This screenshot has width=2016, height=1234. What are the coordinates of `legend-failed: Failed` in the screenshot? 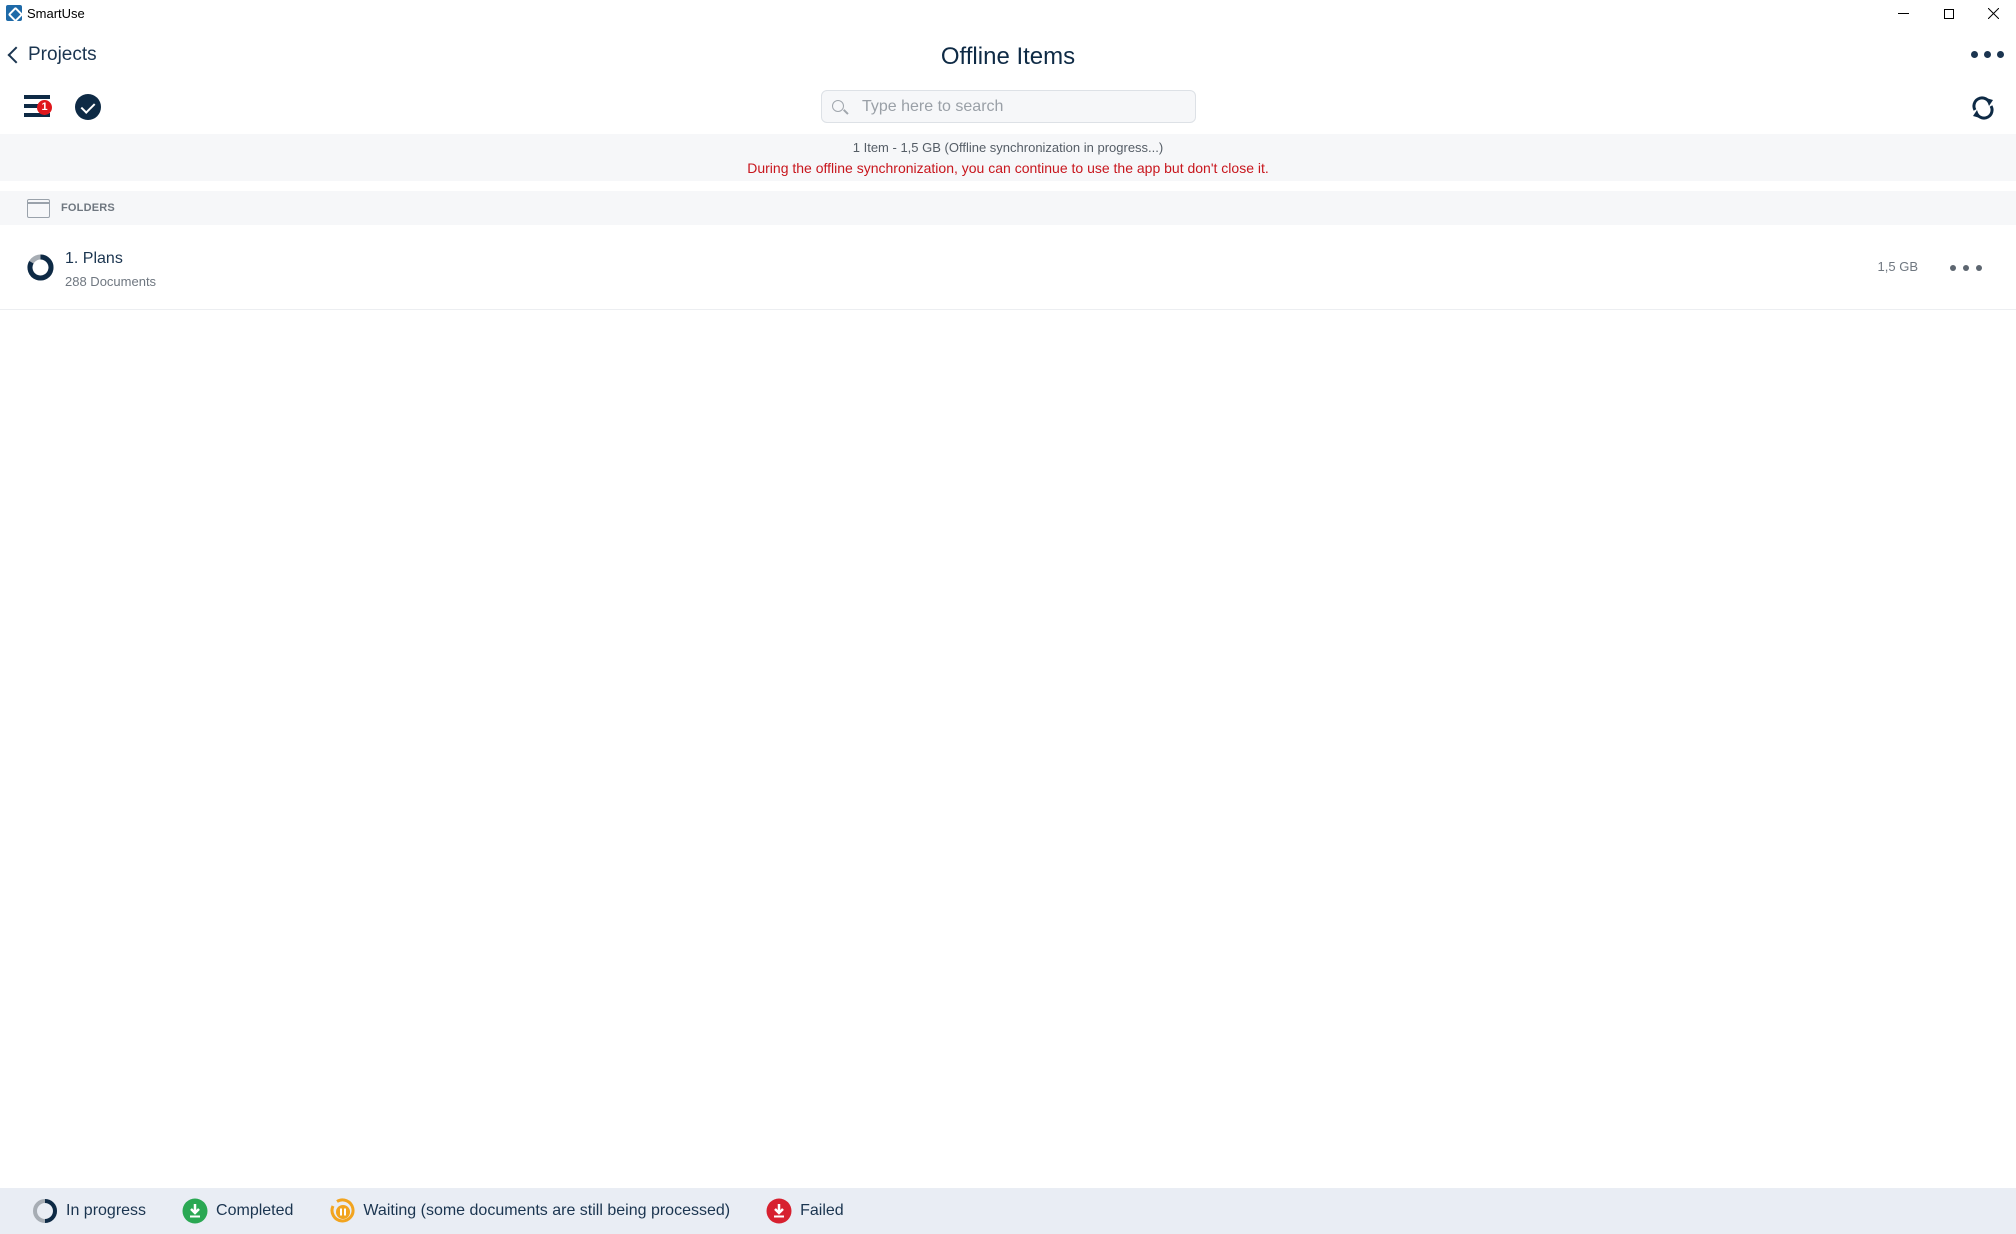 It's located at (805, 1211).